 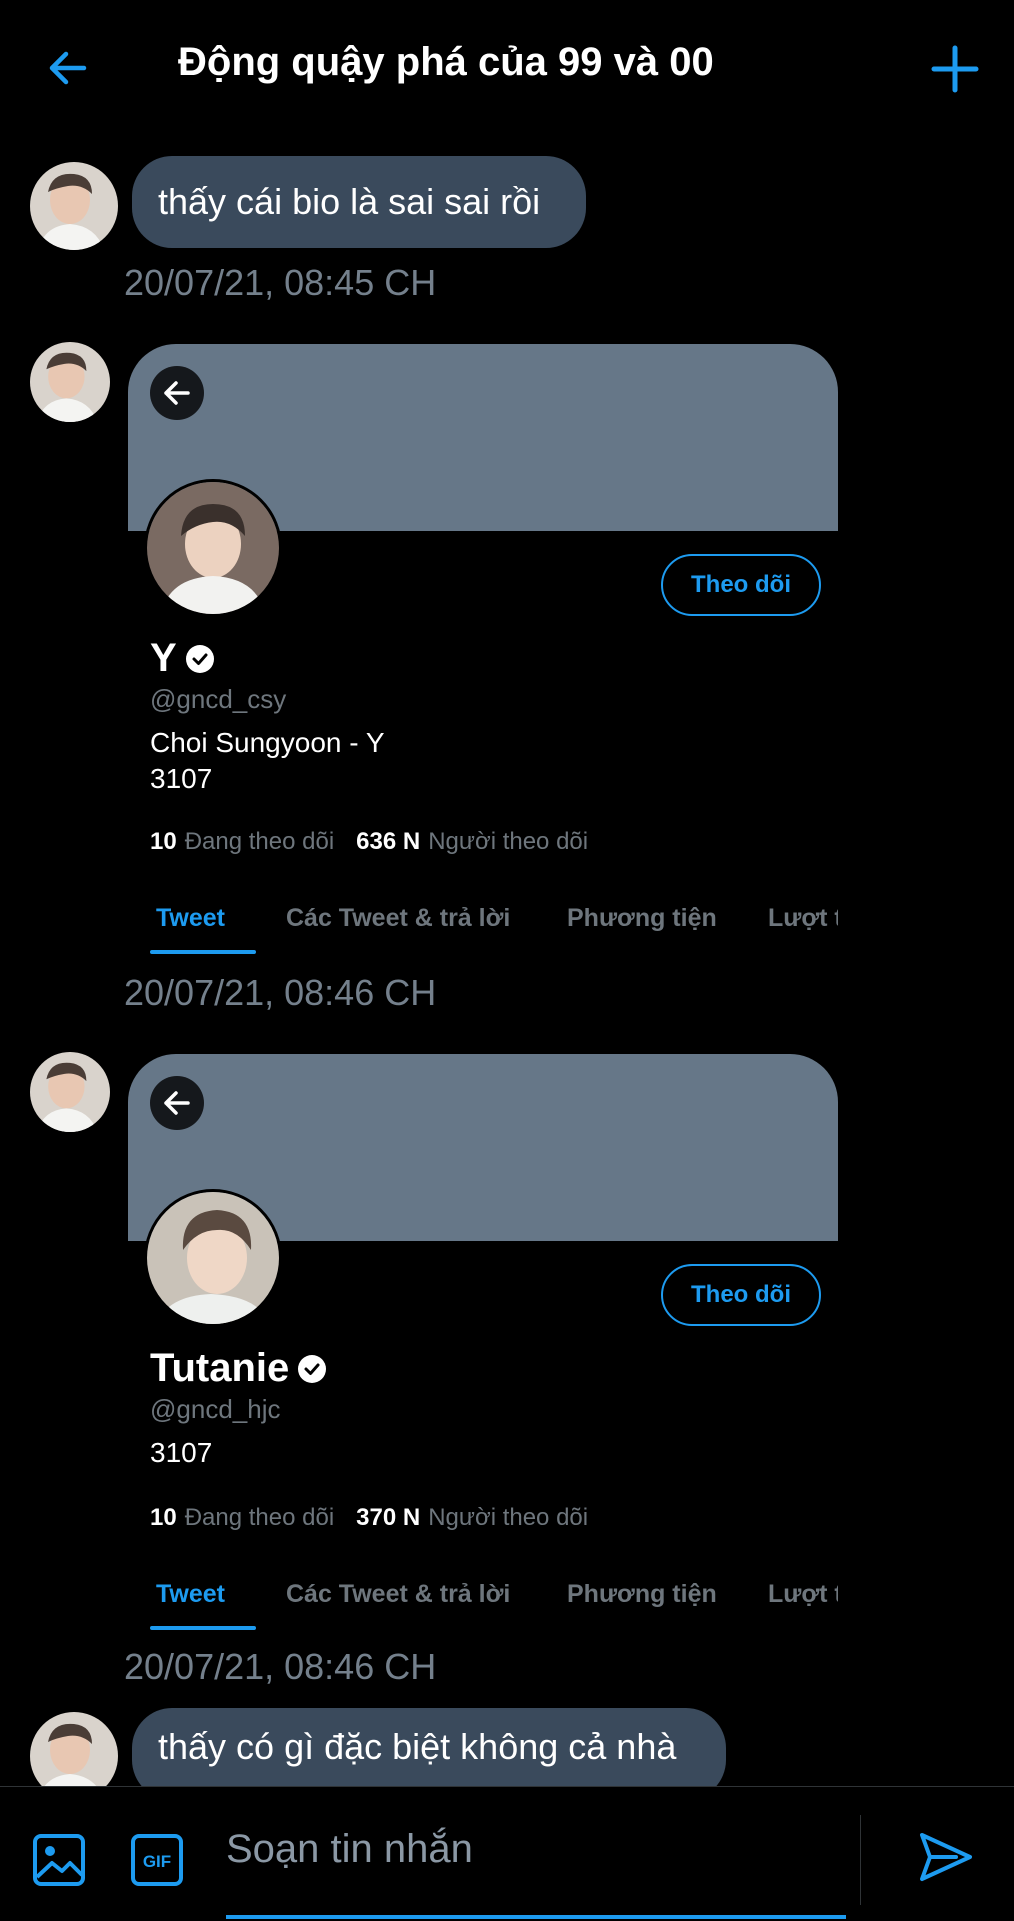 What do you see at coordinates (860, 1860) in the screenshot?
I see `composer-divider` at bounding box center [860, 1860].